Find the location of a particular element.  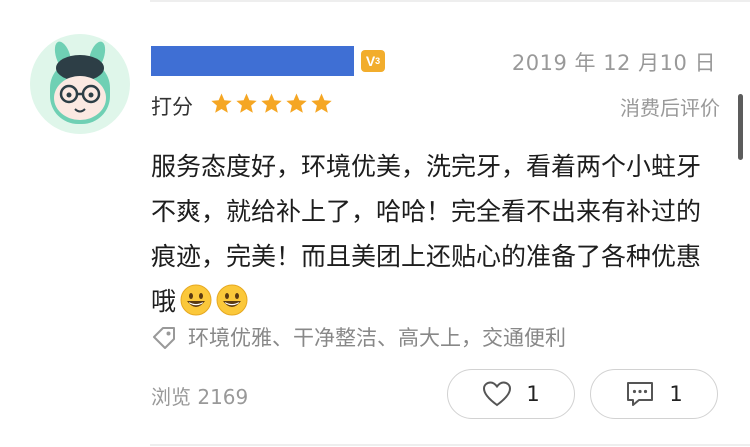

avatar is located at coordinates (80, 84).